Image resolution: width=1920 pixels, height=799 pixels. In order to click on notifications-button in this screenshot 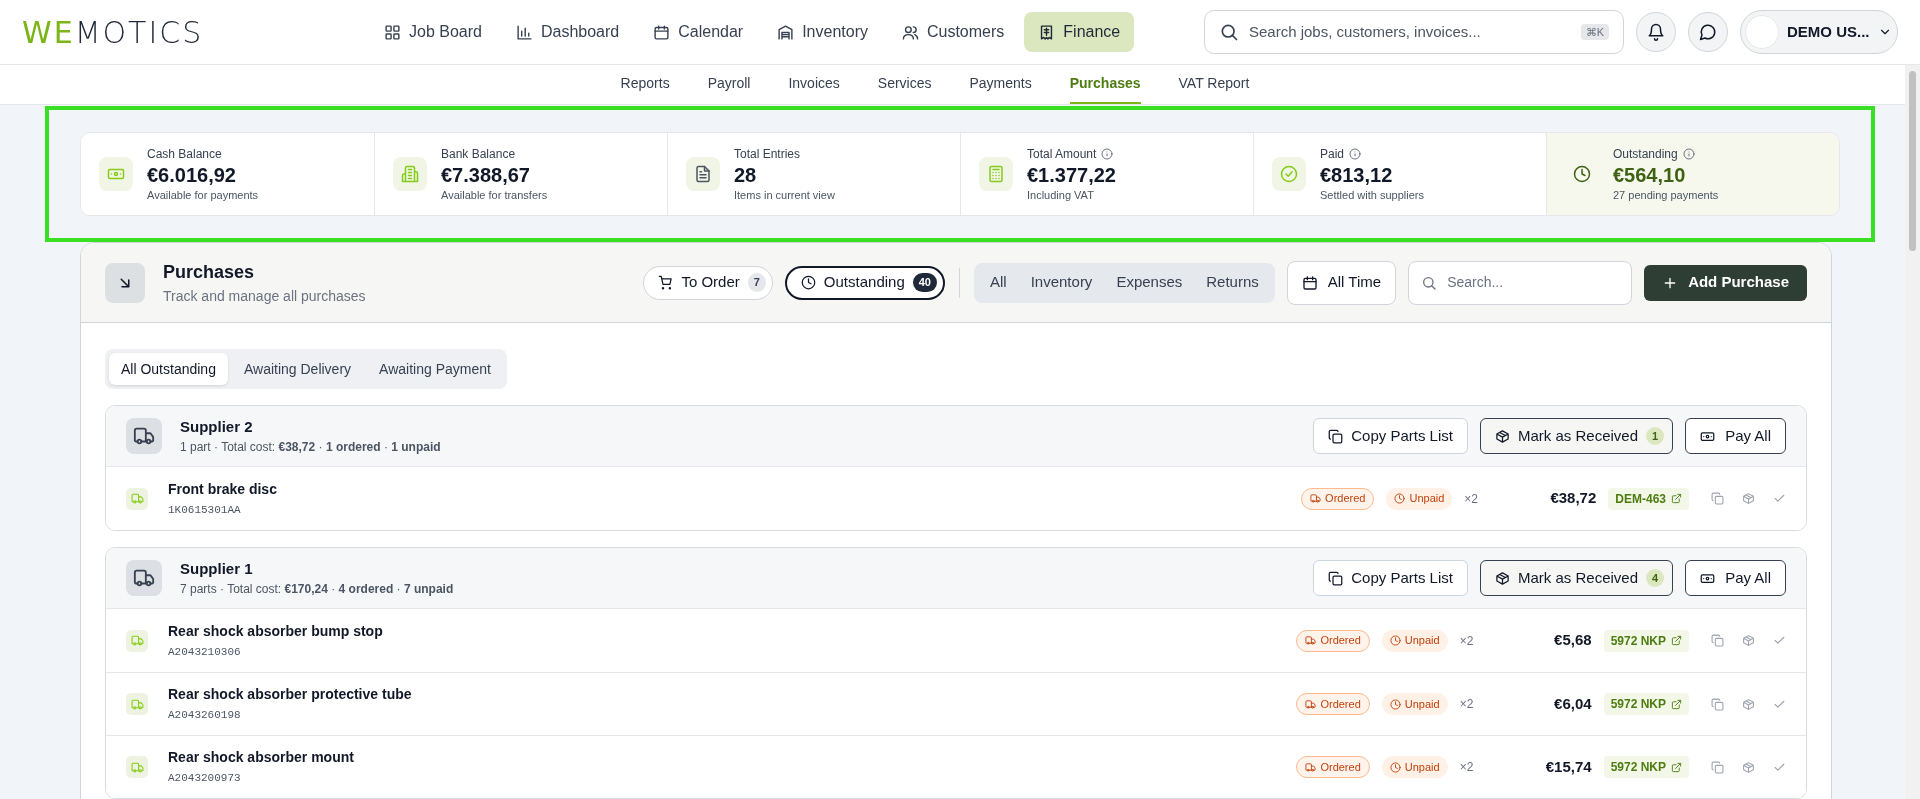, I will do `click(1656, 32)`.